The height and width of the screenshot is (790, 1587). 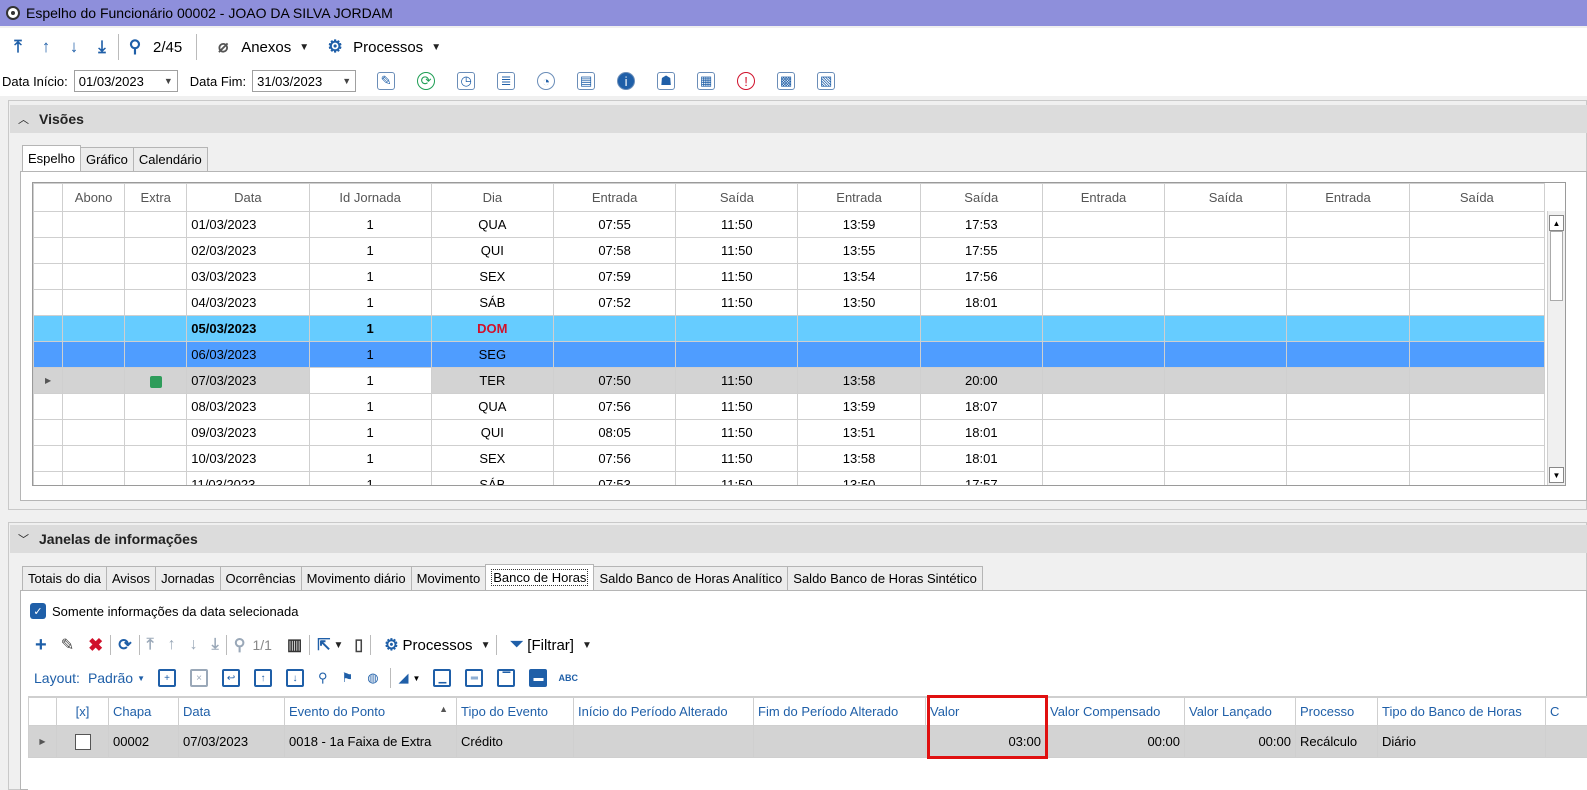 I want to click on tab-totais-do-dia: Totais do dia, so click(x=64, y=578).